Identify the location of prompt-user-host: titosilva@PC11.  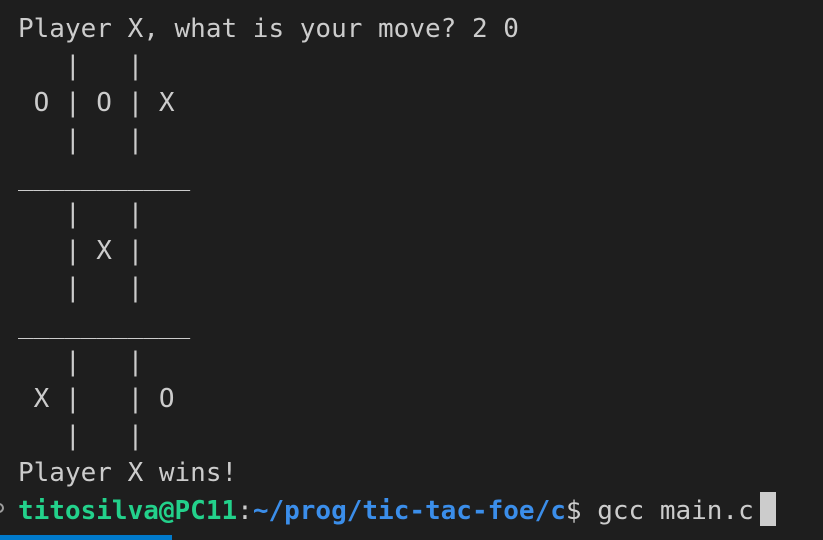
(128, 511).